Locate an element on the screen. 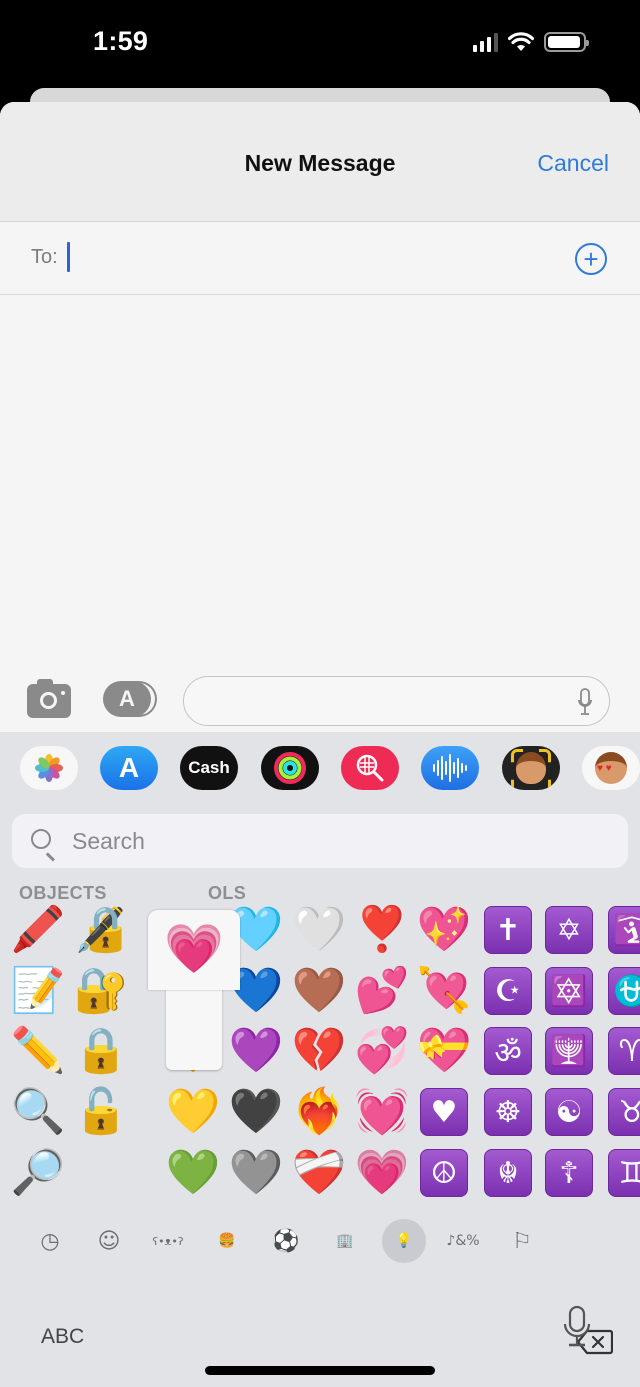 This screenshot has height=1387, width=640. camera-button is located at coordinates (49, 698).